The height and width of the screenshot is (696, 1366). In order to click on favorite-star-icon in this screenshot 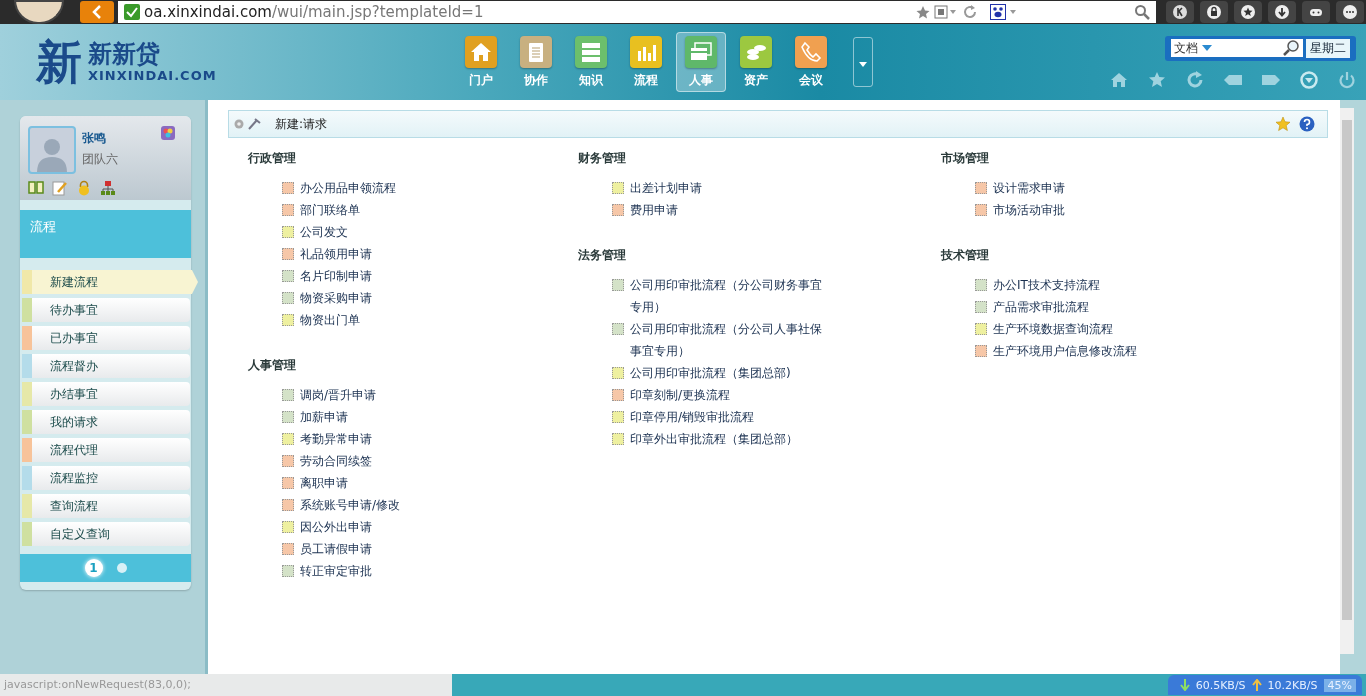, I will do `click(1283, 124)`.